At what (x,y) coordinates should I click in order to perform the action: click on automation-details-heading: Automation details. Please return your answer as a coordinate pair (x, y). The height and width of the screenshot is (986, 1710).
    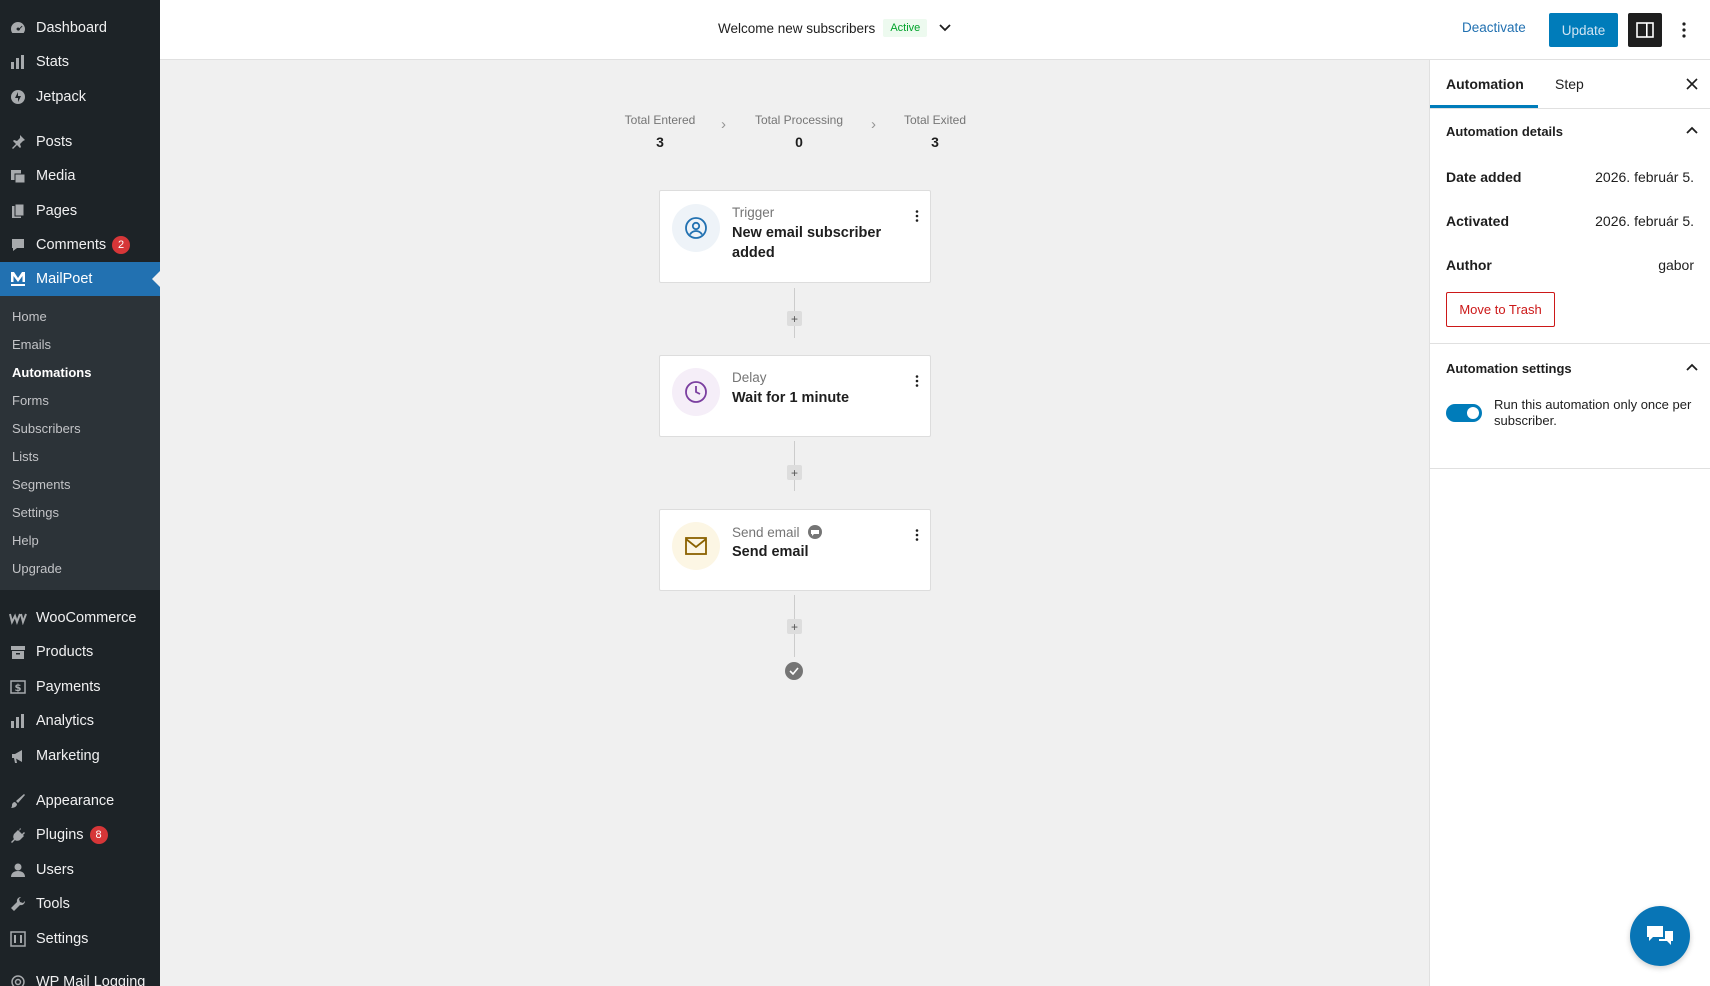
    Looking at the image, I should click on (1504, 131).